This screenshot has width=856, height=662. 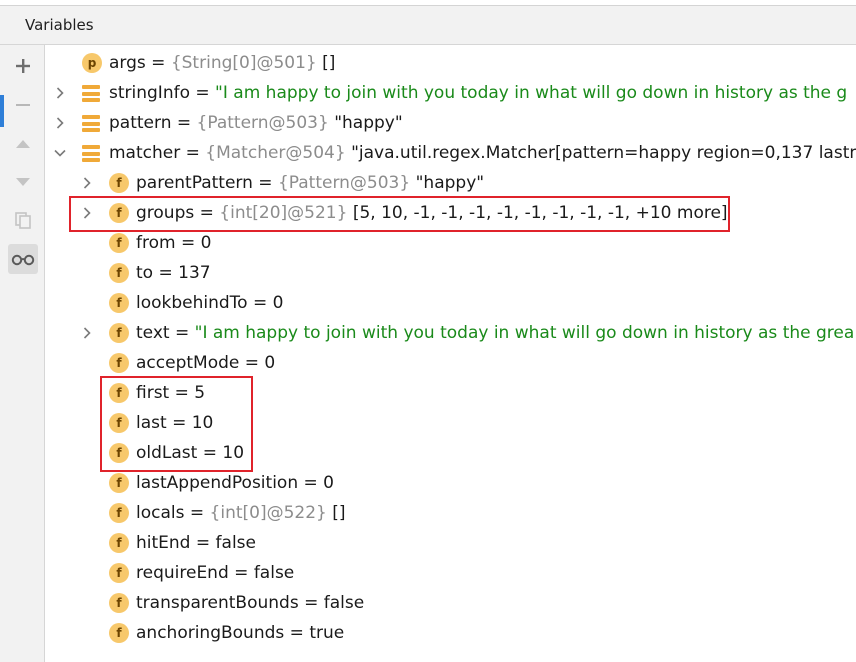 I want to click on variable-row-last: f last = 10, so click(x=450, y=423).